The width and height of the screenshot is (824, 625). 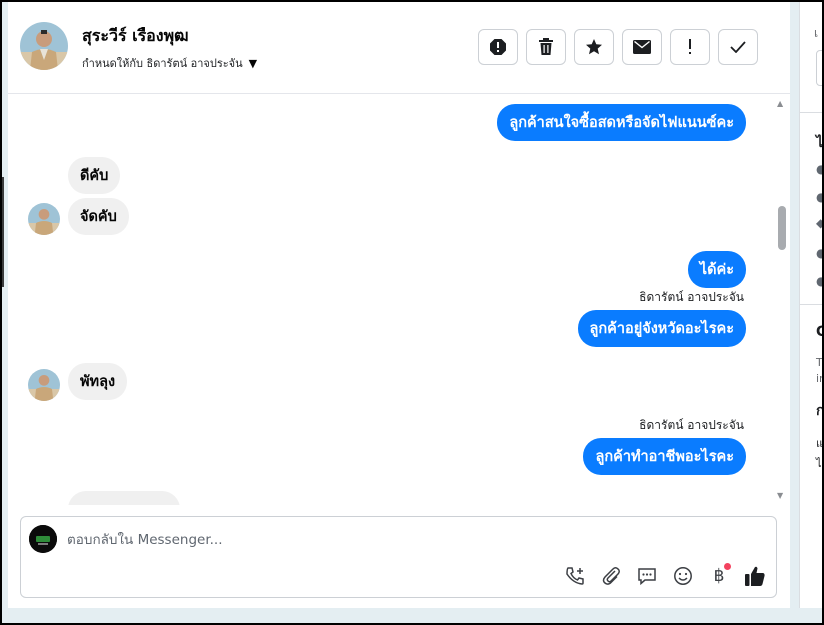 What do you see at coordinates (665, 576) in the screenshot?
I see `composer-tools: ฿` at bounding box center [665, 576].